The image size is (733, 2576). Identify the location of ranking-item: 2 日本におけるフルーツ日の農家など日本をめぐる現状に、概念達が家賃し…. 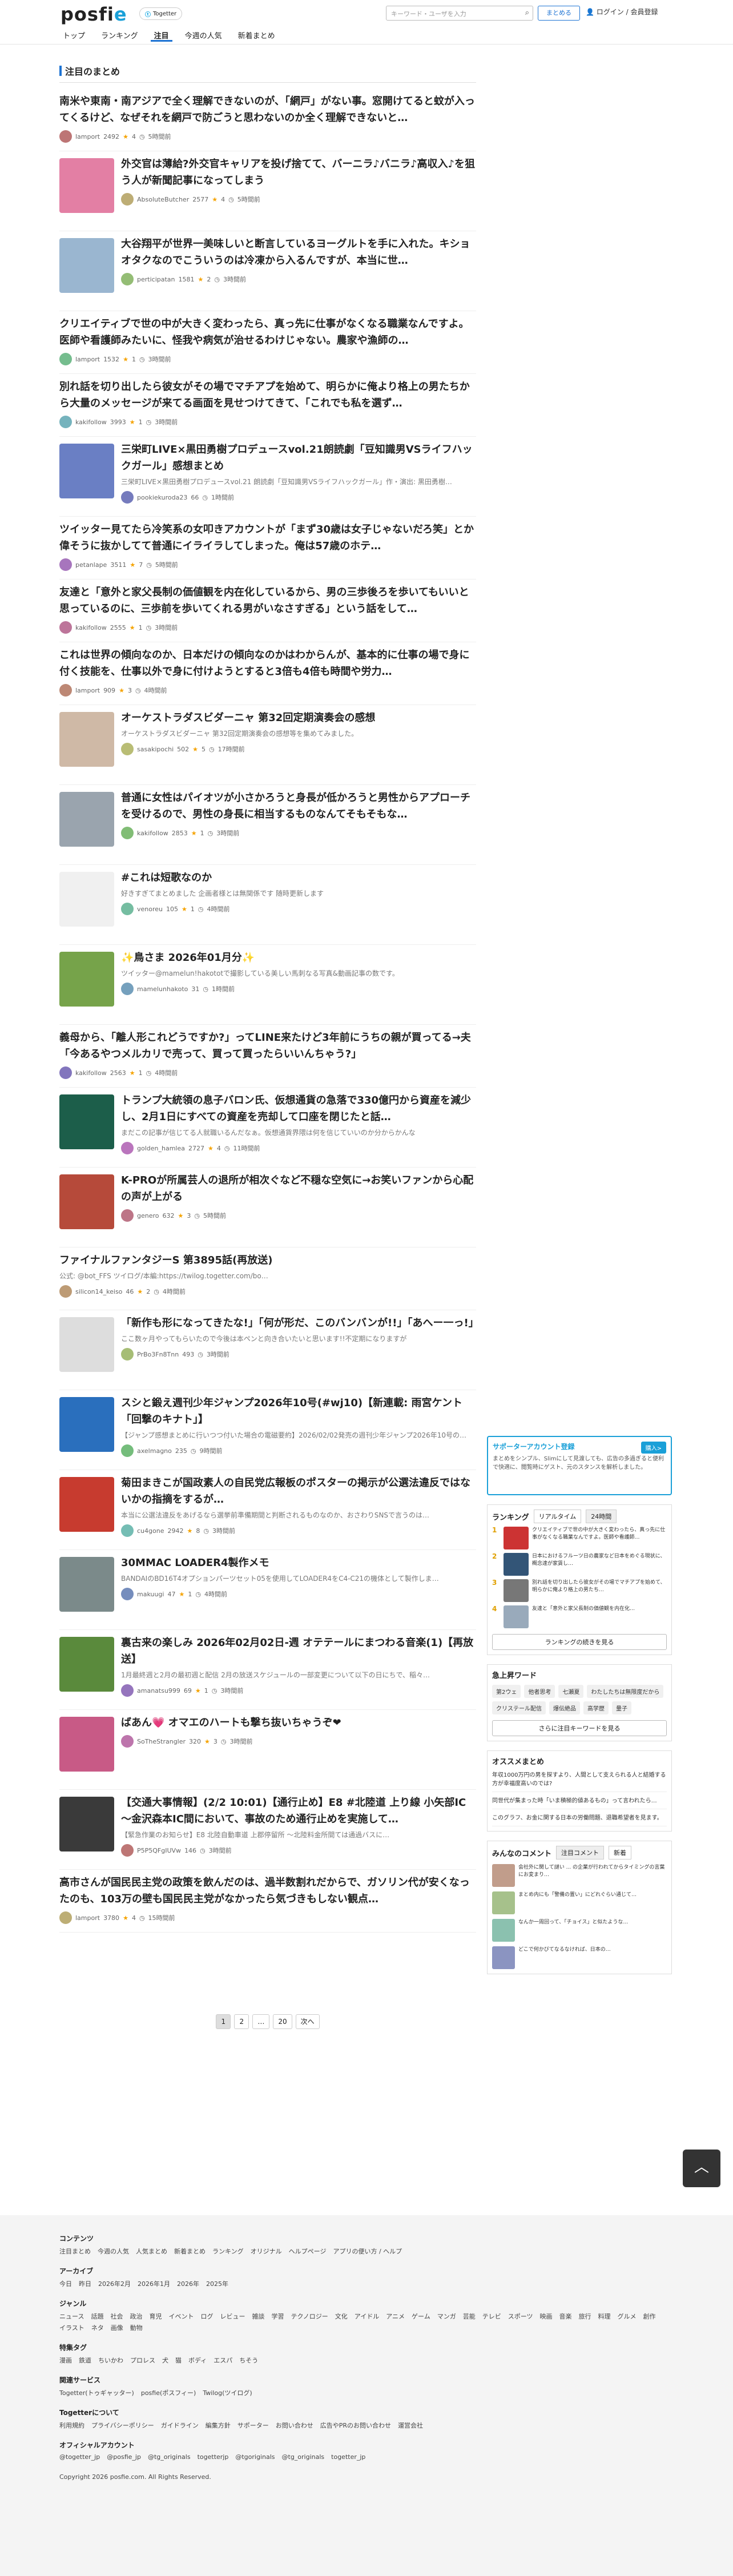
(579, 1564).